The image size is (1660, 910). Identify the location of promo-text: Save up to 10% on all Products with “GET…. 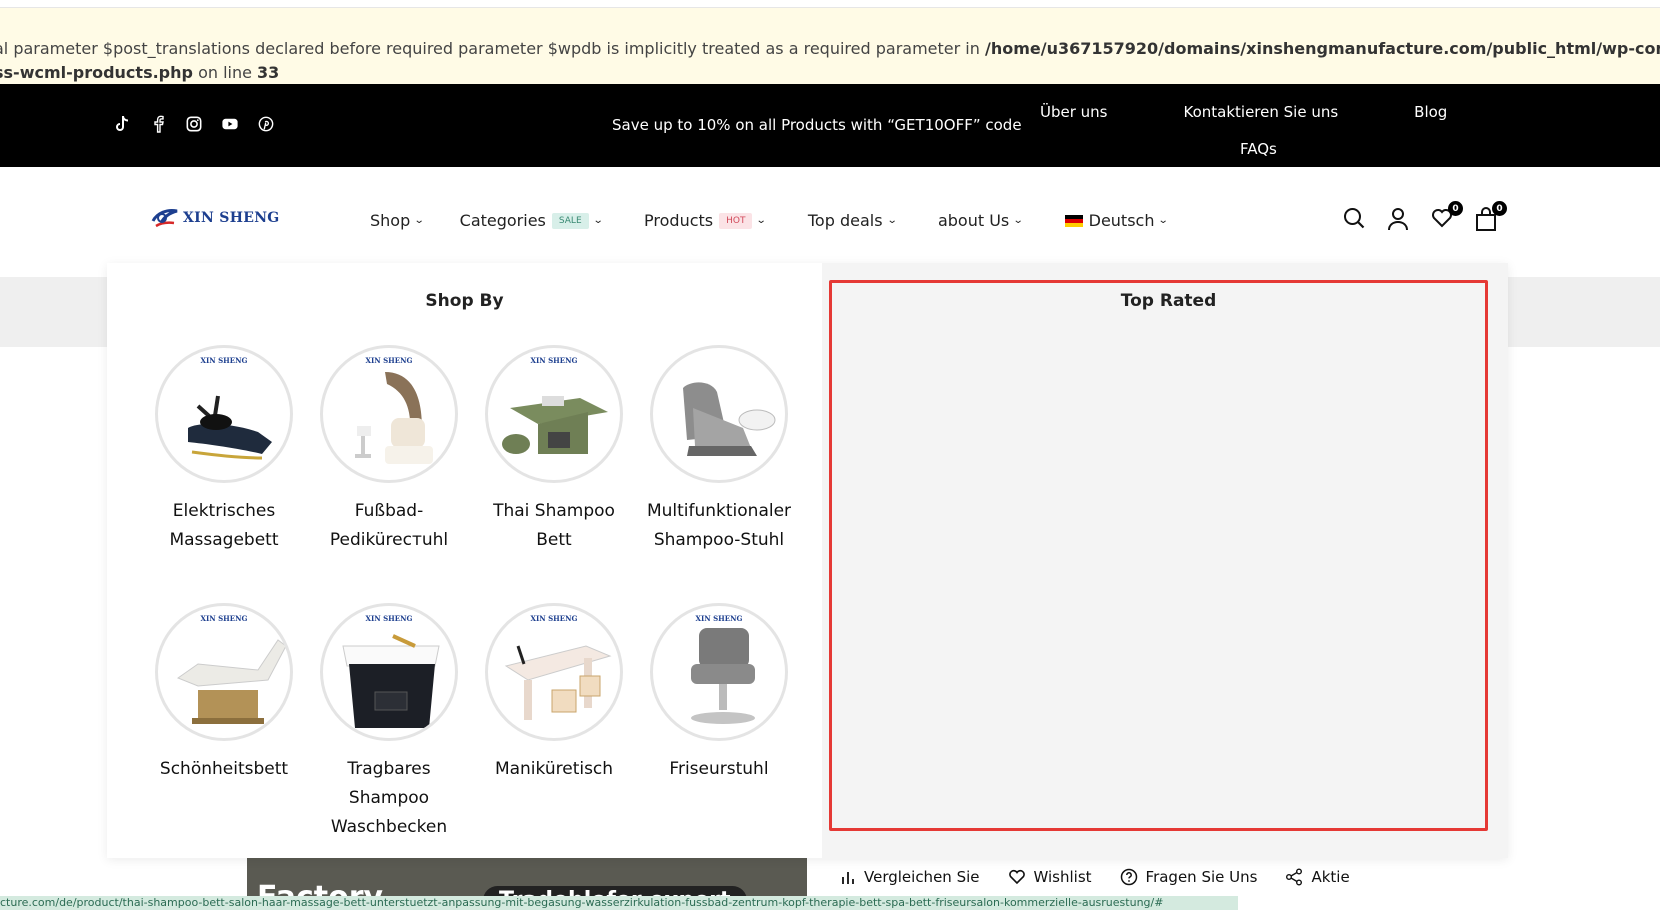
(817, 125).